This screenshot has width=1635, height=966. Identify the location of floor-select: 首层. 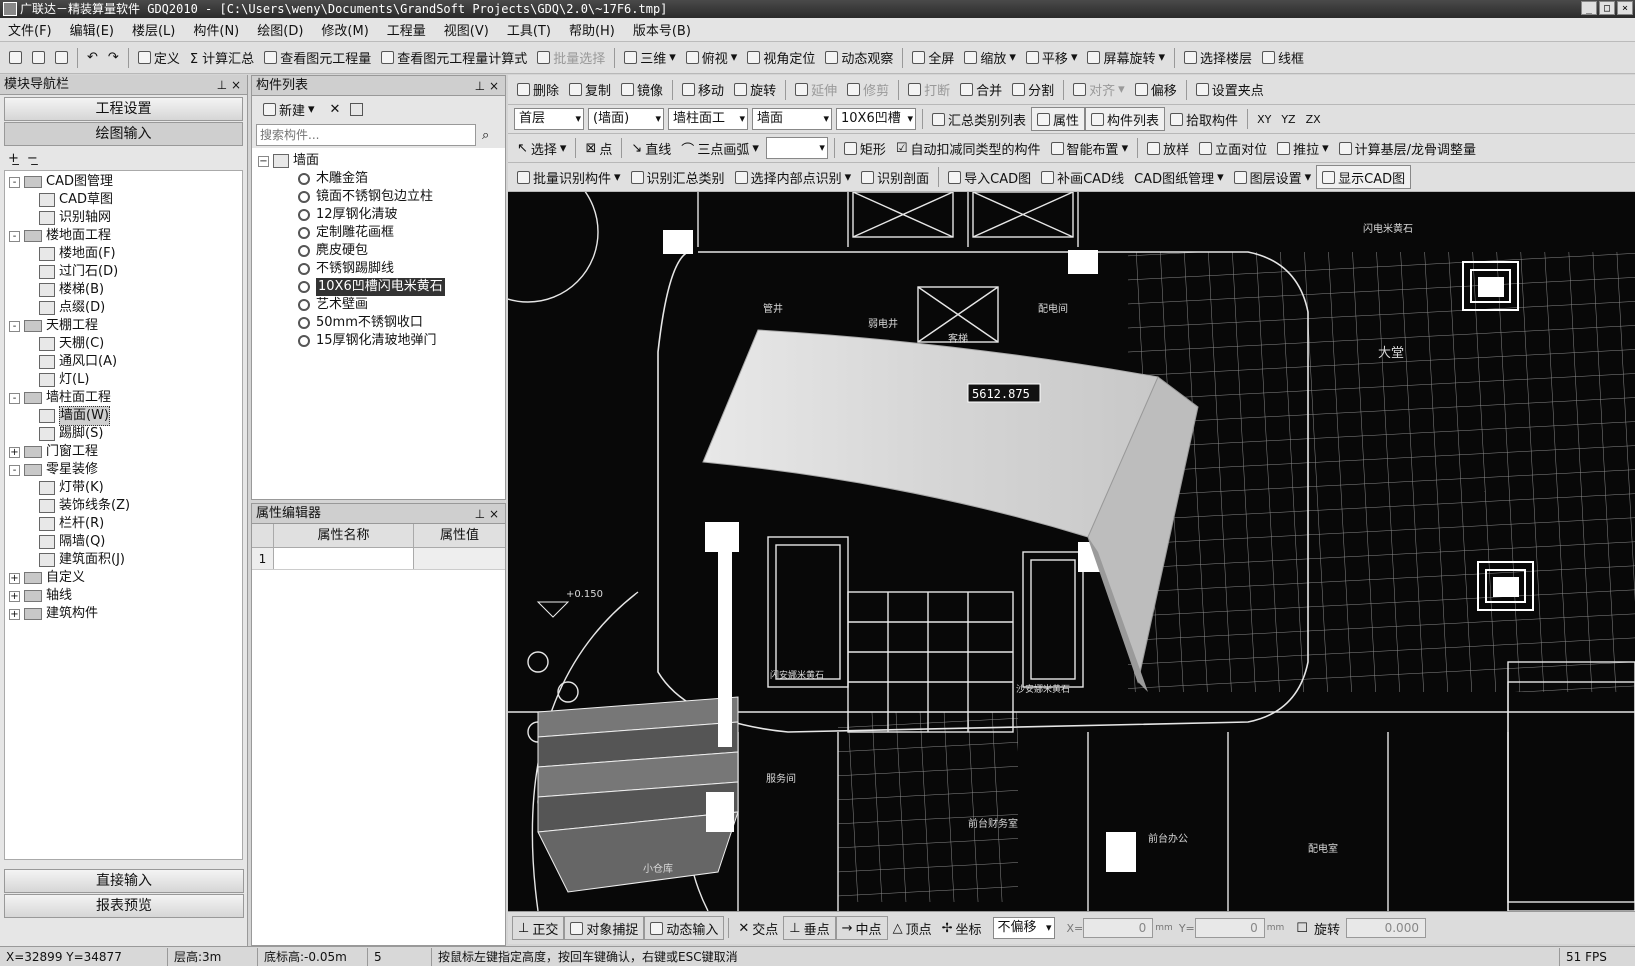
(549, 119).